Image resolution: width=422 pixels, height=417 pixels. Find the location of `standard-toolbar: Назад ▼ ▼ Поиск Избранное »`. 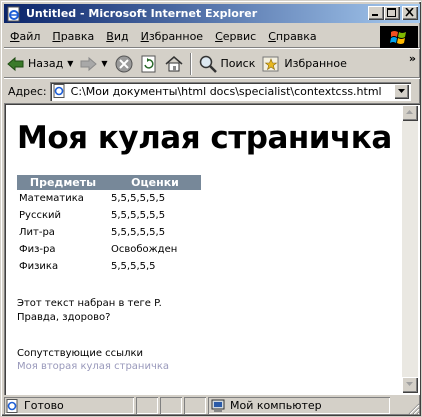

standard-toolbar: Назад ▼ ▼ Поиск Избранное » is located at coordinates (212, 64).